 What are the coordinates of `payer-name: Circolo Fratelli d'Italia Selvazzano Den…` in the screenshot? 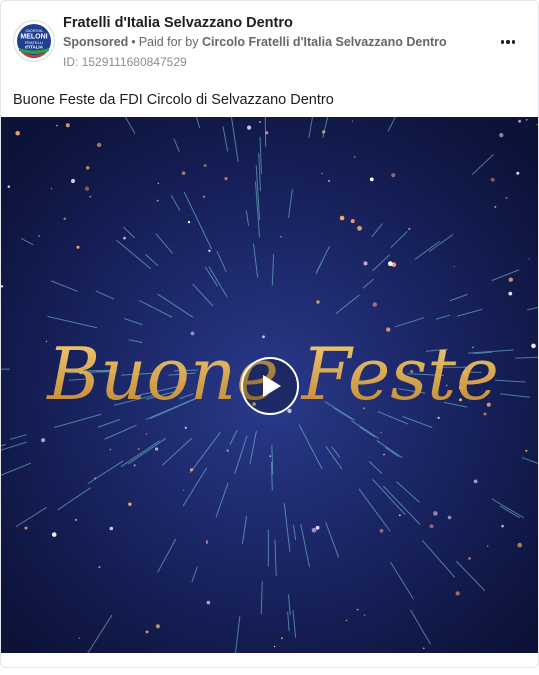 It's located at (324, 42).